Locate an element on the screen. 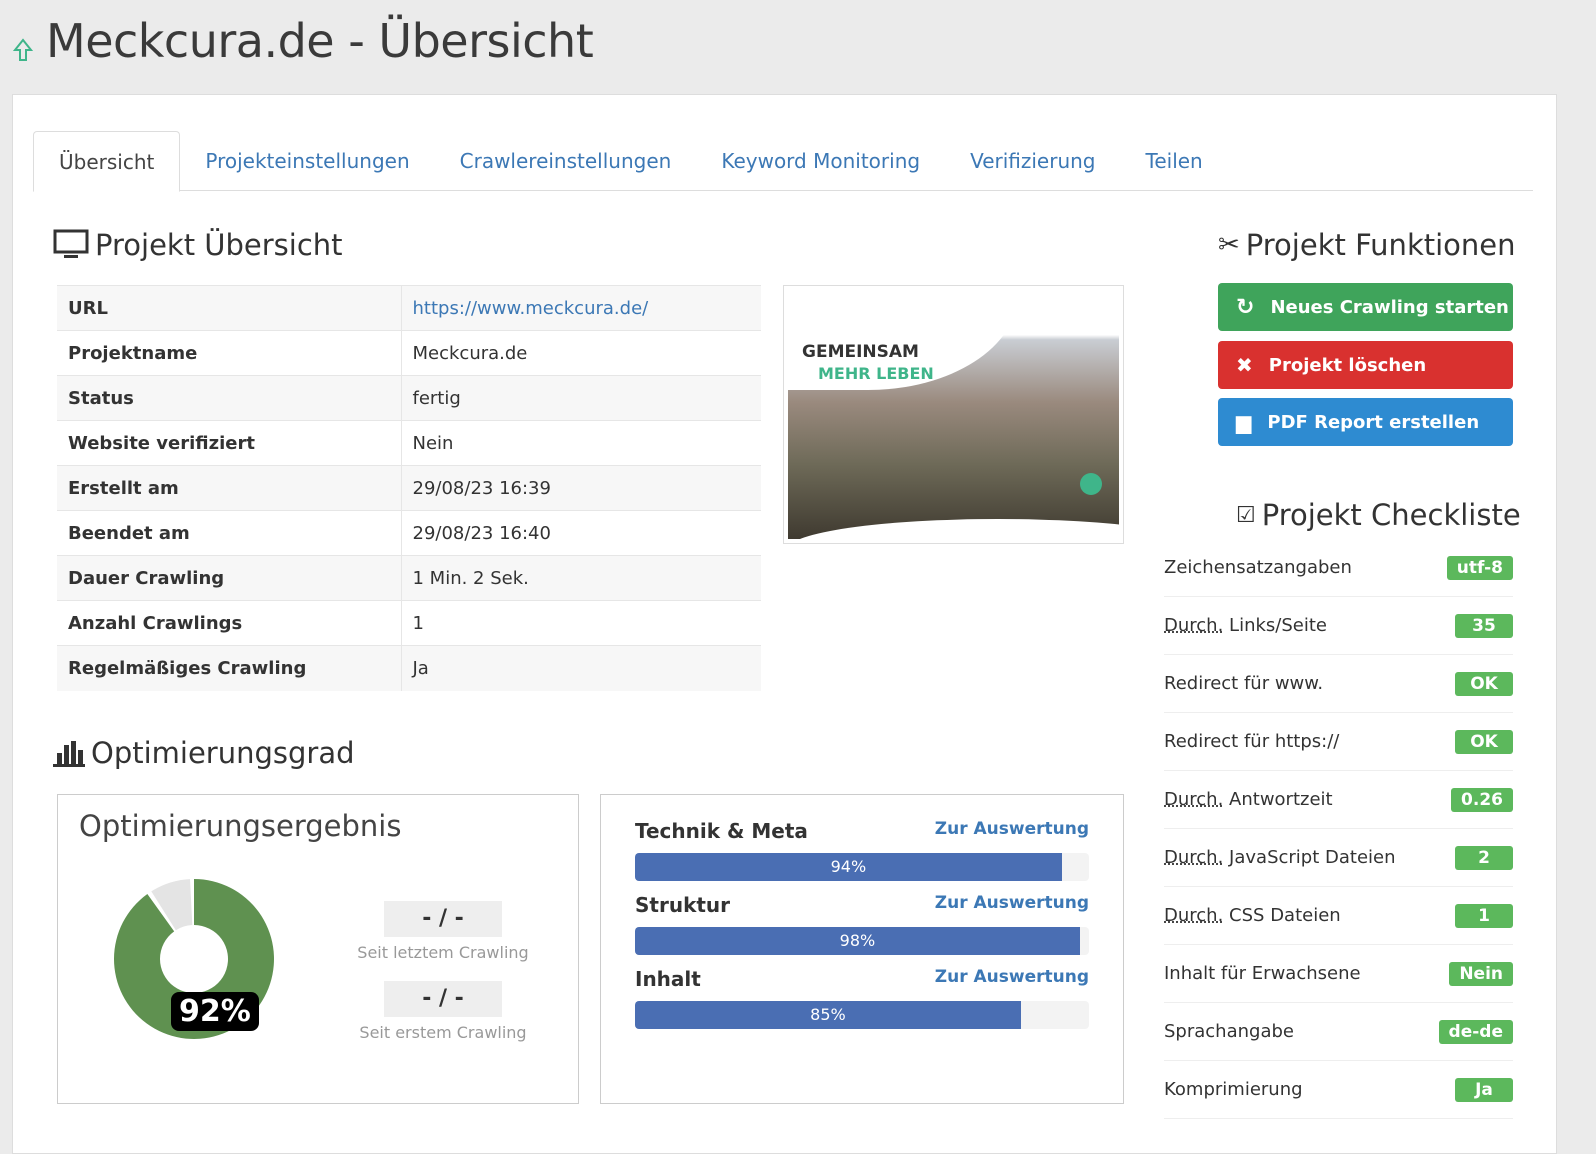  tab-keyword-monitoring: Keyword Monitoring is located at coordinates (820, 160).